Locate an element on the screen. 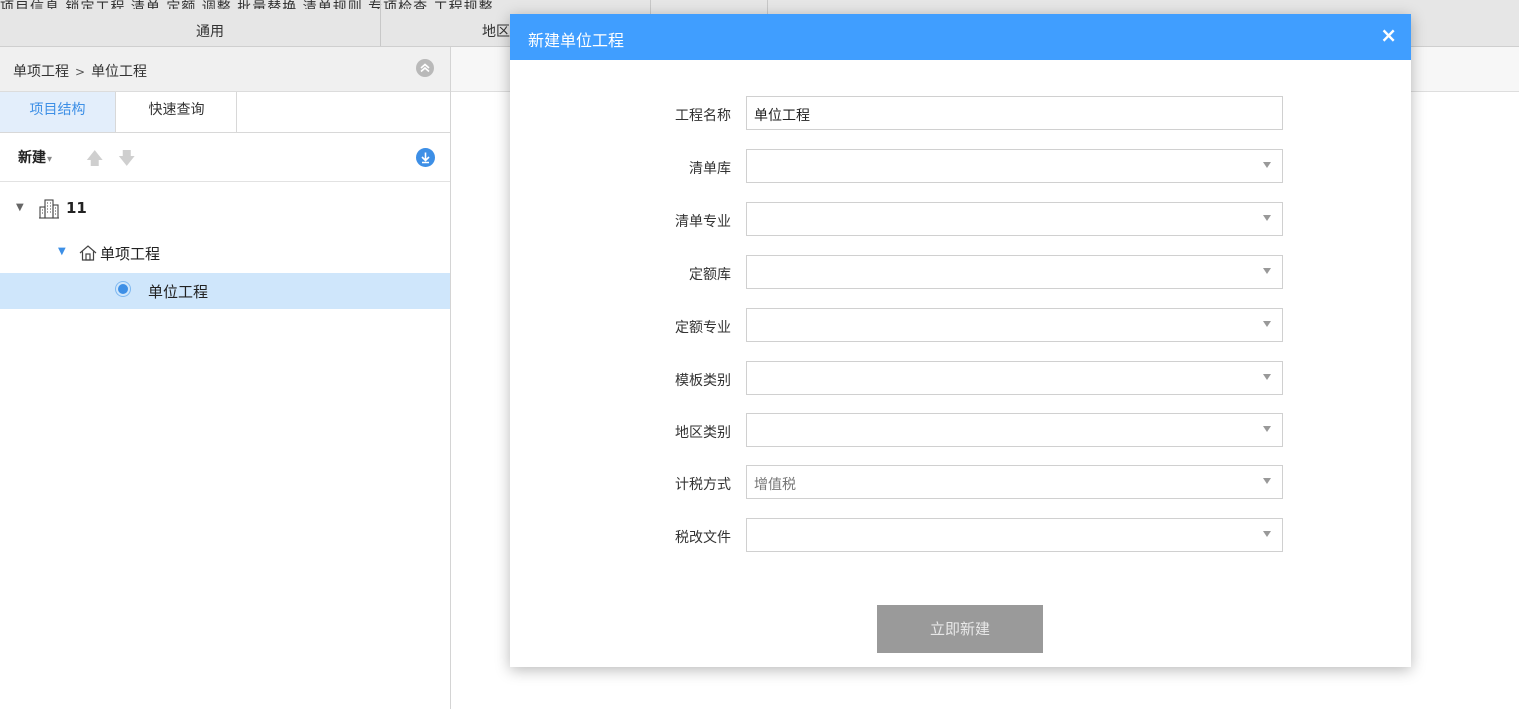  field-label: 工程名称 is located at coordinates (703, 116).